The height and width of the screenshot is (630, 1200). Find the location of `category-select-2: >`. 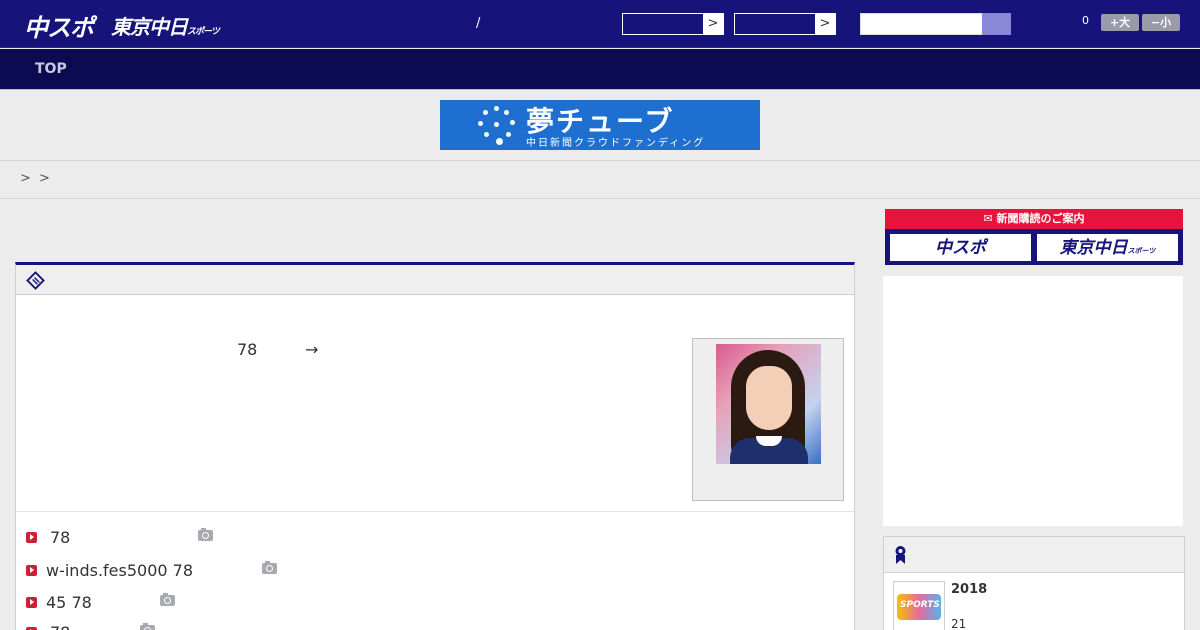

category-select-2: > is located at coordinates (785, 24).